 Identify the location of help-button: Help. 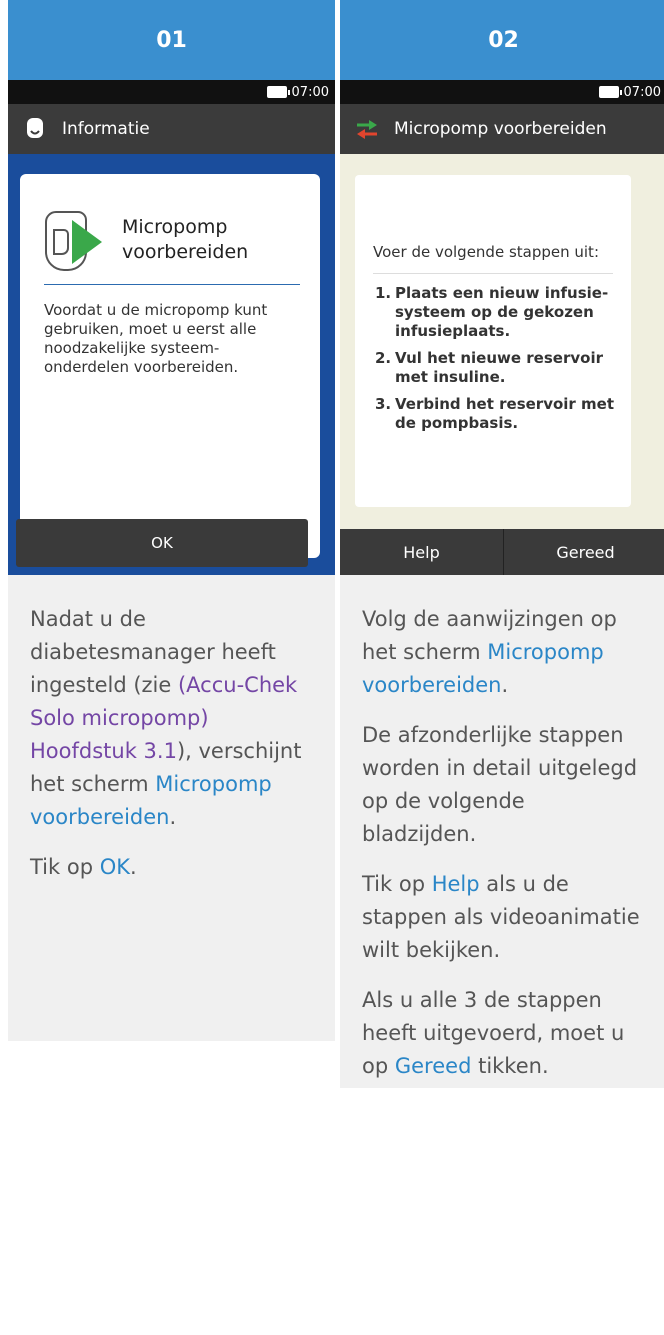
(421, 552).